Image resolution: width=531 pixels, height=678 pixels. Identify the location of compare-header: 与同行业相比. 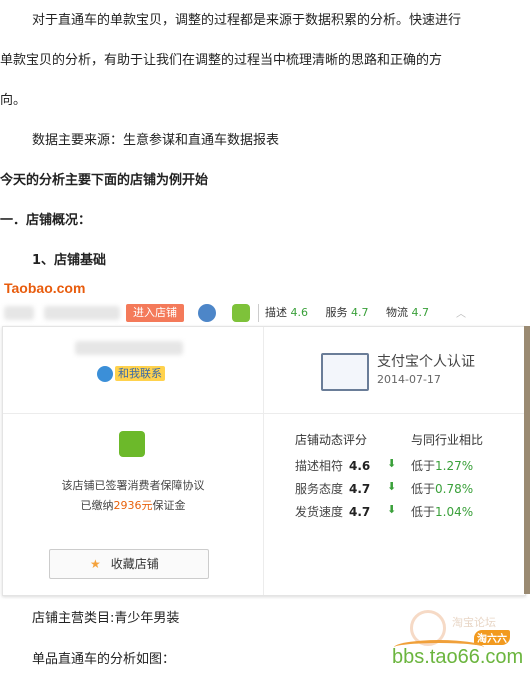
(447, 440).